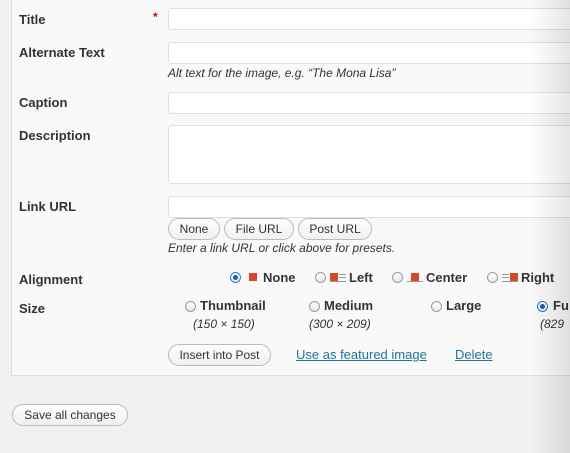  What do you see at coordinates (62, 52) in the screenshot?
I see `alt-text-label: Alternate Text` at bounding box center [62, 52].